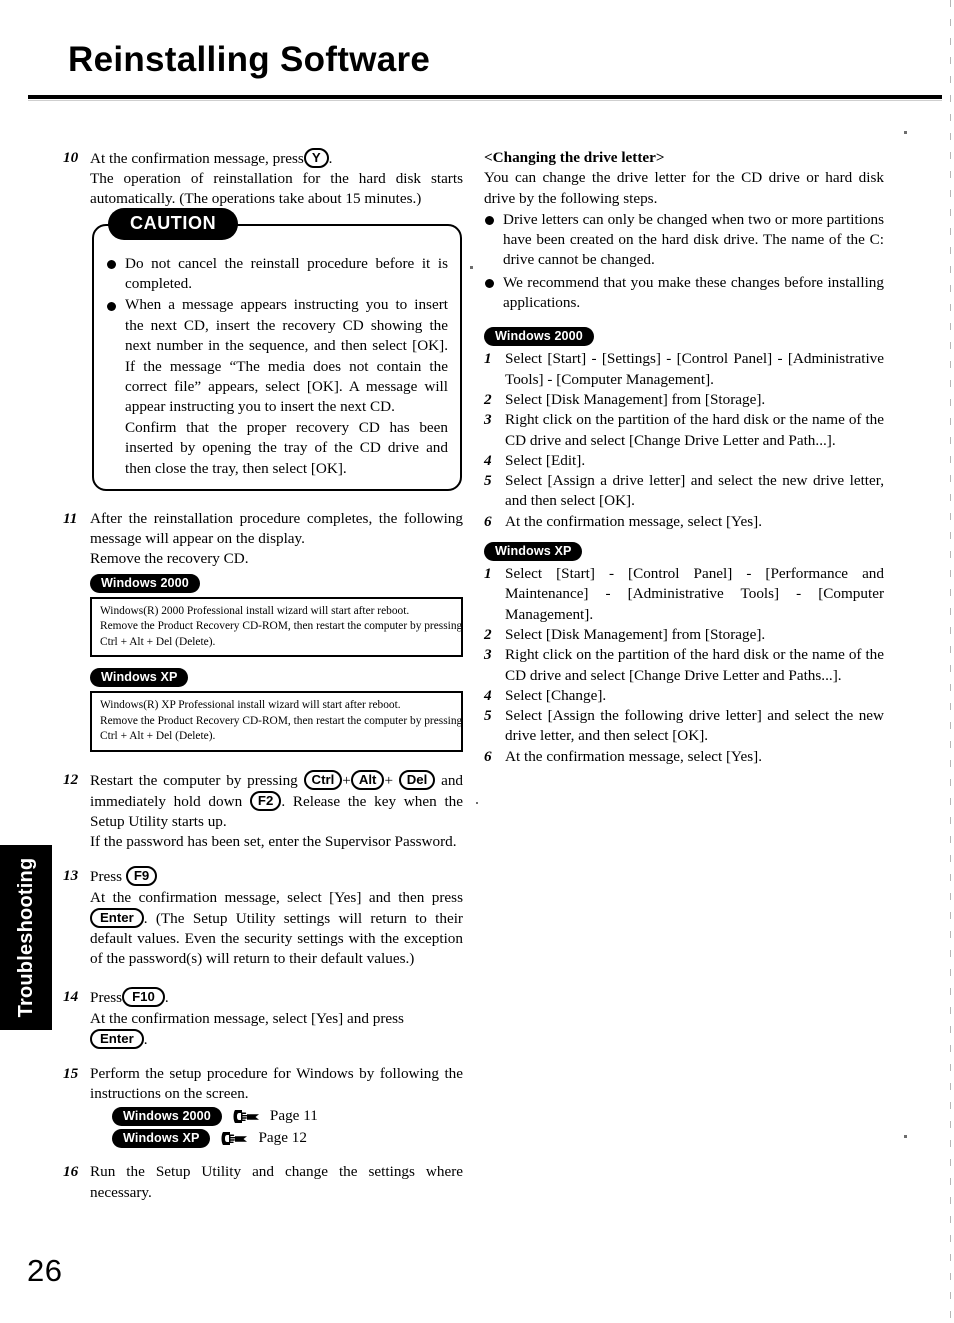  Describe the element at coordinates (166, 998) in the screenshot. I see `step-14-period: .` at that location.